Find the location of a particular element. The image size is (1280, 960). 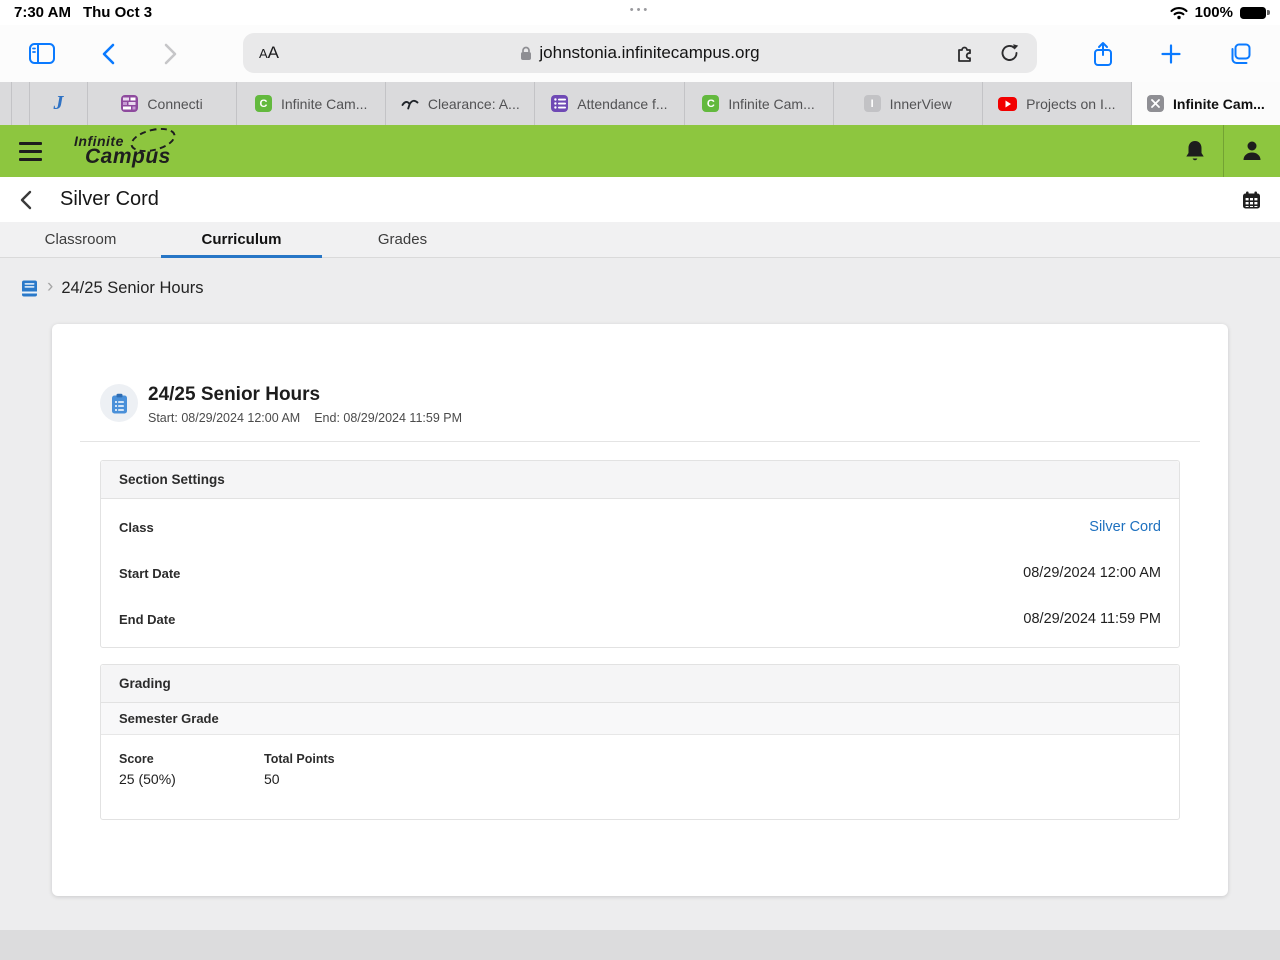

setting-label: Class is located at coordinates (136, 527).